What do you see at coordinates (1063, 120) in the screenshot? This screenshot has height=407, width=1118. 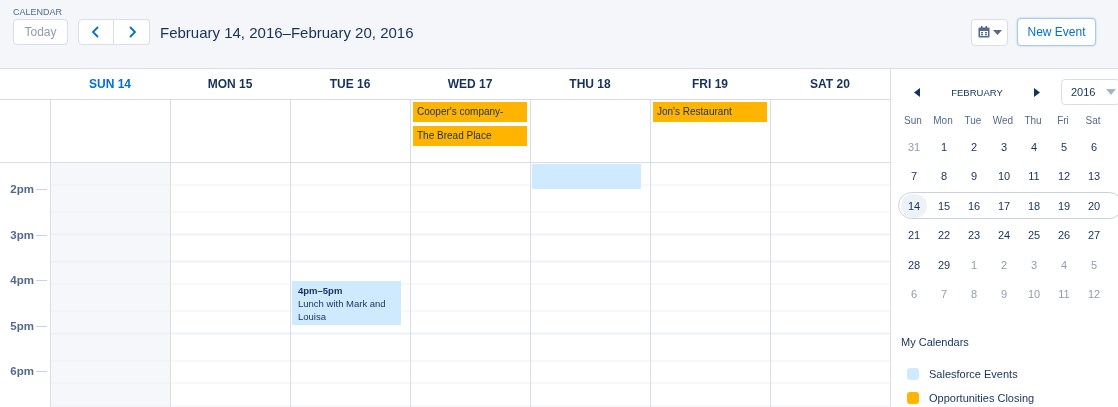 I see `weekday-label: Fri` at bounding box center [1063, 120].